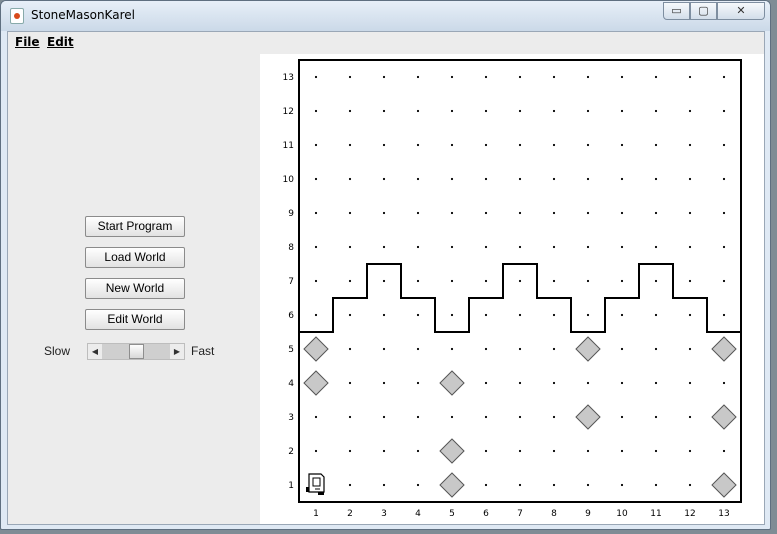 The image size is (777, 534). Describe the element at coordinates (622, 514) in the screenshot. I see `column-label: 10` at that location.